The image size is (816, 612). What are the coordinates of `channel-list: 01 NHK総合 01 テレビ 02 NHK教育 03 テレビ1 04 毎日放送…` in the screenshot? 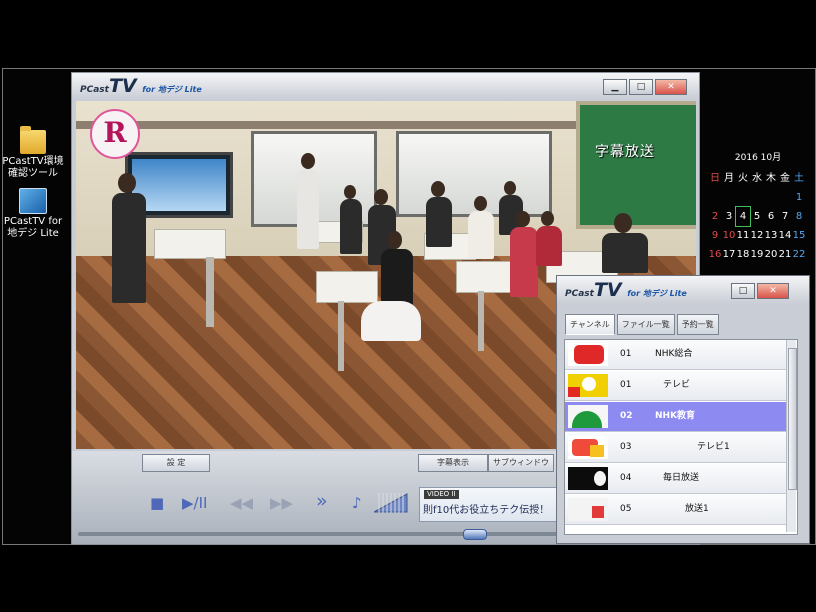 It's located at (681, 437).